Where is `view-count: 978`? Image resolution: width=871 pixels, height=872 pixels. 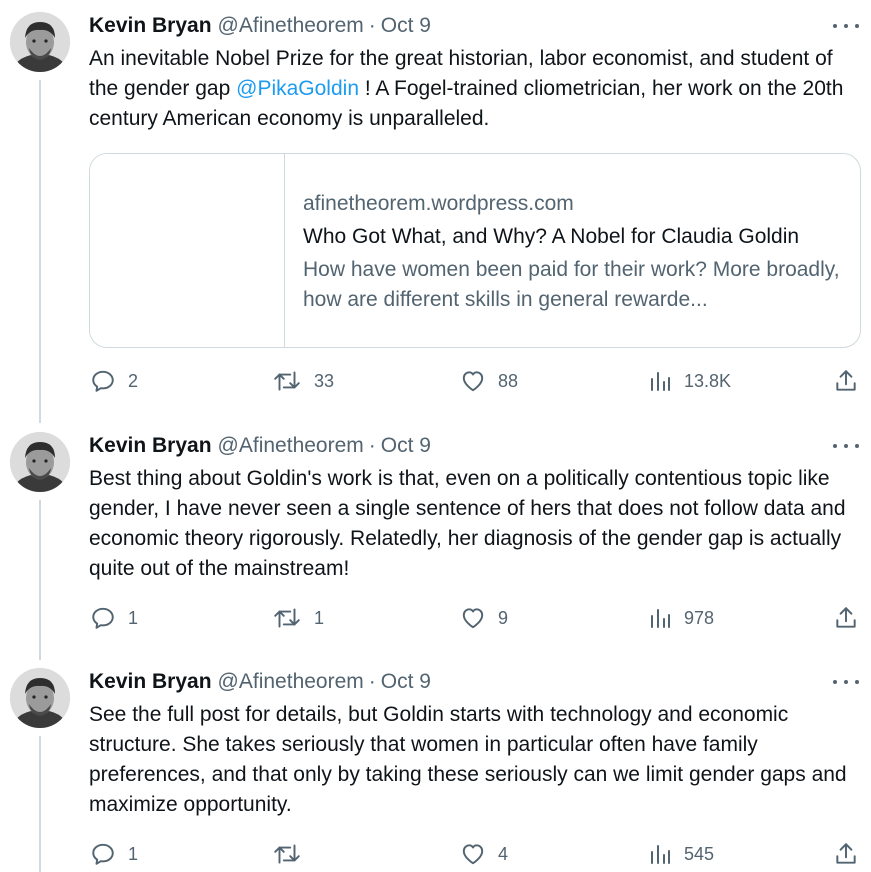 view-count: 978 is located at coordinates (699, 617).